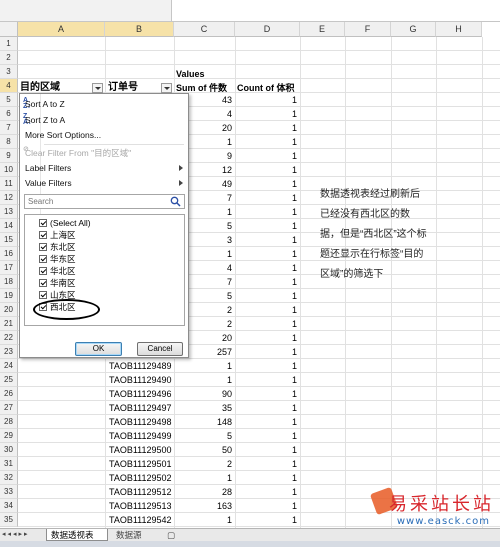 This screenshot has height=547, width=500. What do you see at coordinates (104, 104) in the screenshot?
I see `sort-a-to-z-item: A Z↓ Sort A to Z` at bounding box center [104, 104].